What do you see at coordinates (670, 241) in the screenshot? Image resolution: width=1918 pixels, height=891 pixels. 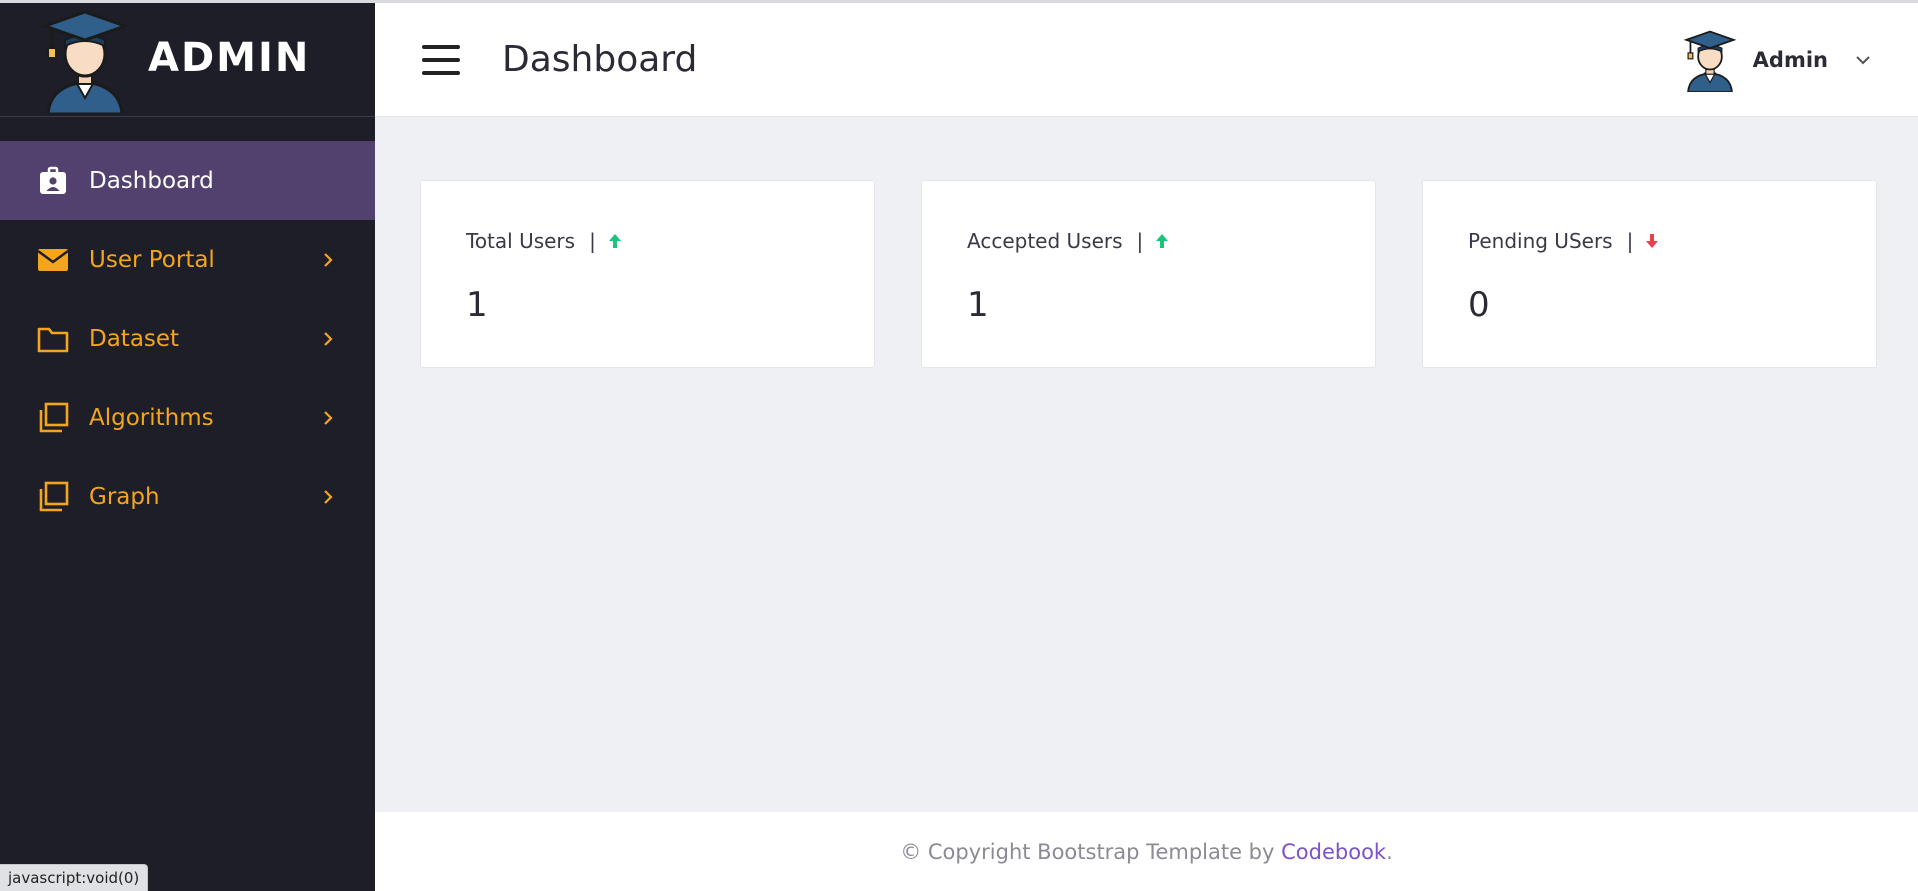 I see `card-header: Total Users |` at bounding box center [670, 241].